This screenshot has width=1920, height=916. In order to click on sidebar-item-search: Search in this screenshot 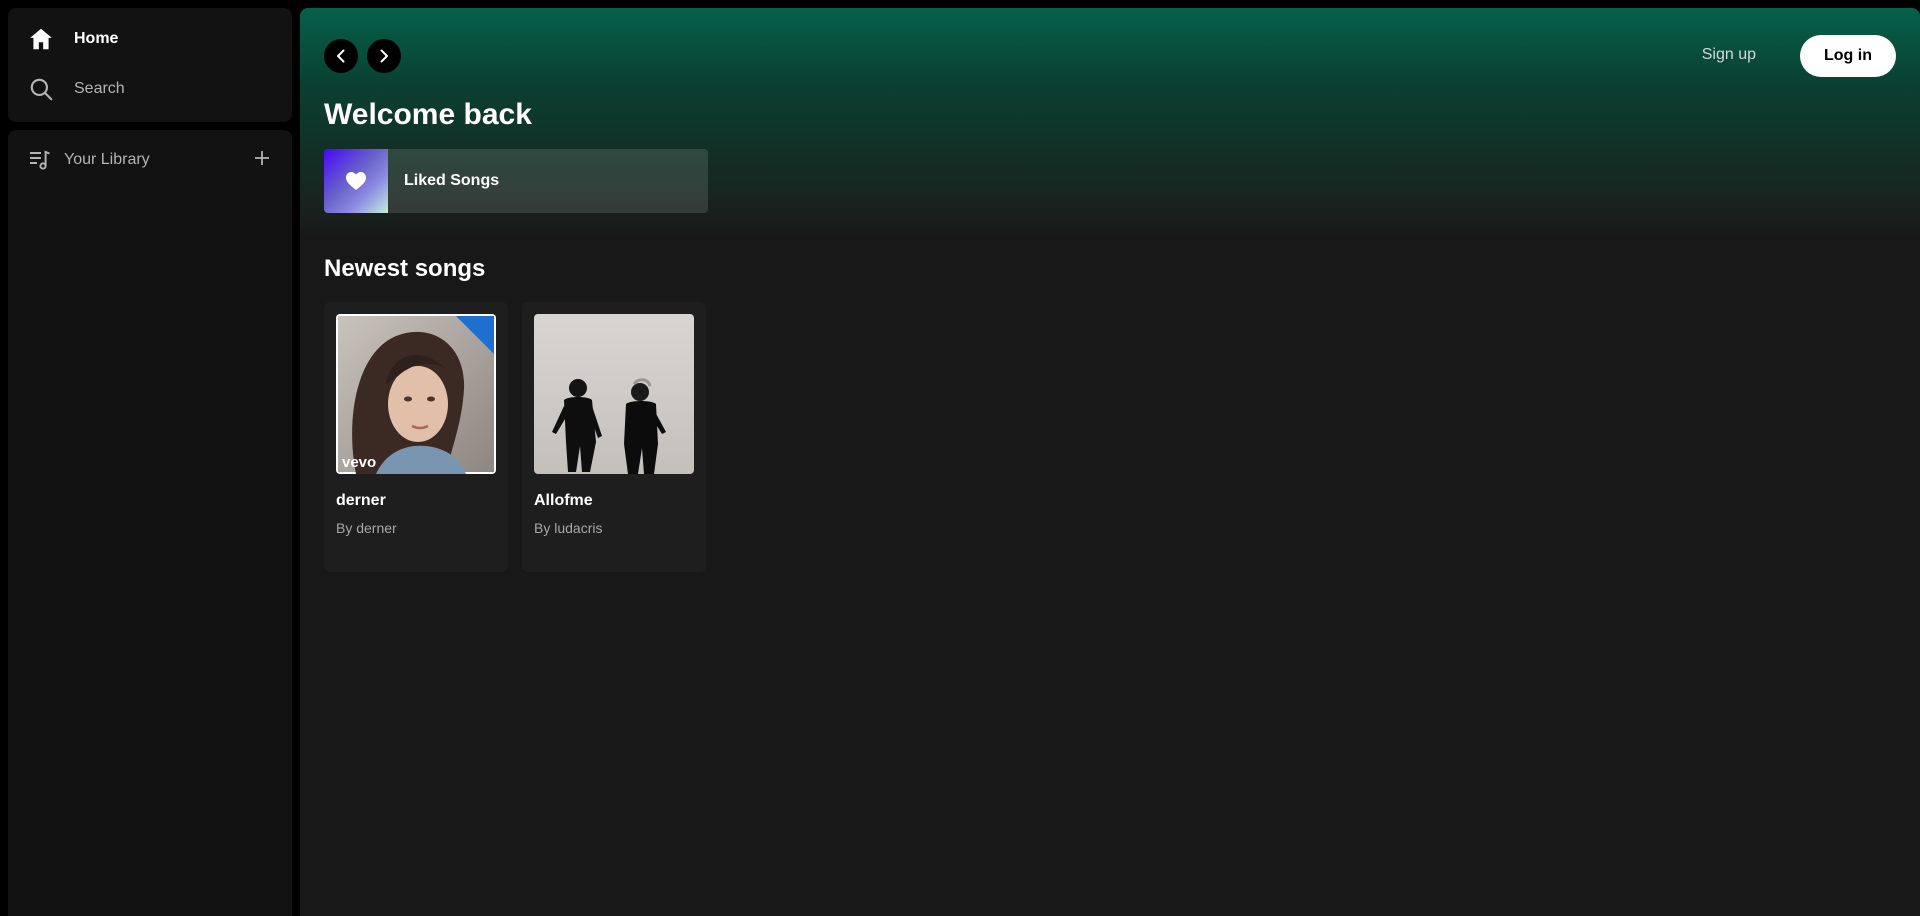, I will do `click(76, 89)`.